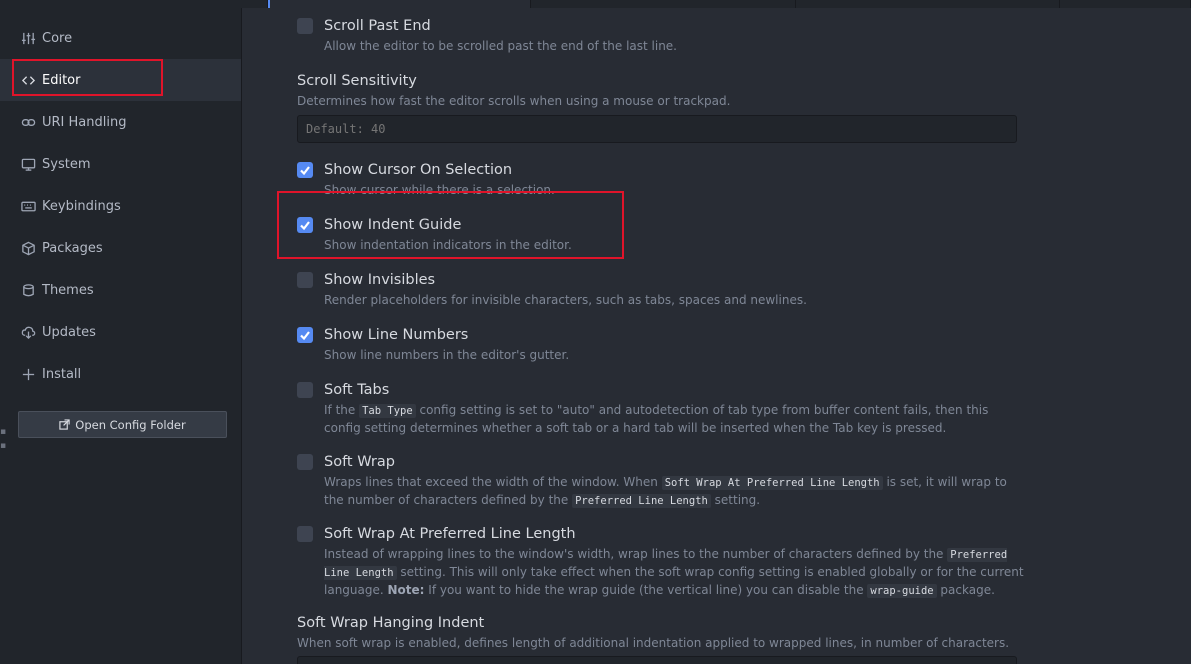 The width and height of the screenshot is (1191, 664). What do you see at coordinates (68, 290) in the screenshot?
I see `sidebar-item-label: Themes` at bounding box center [68, 290].